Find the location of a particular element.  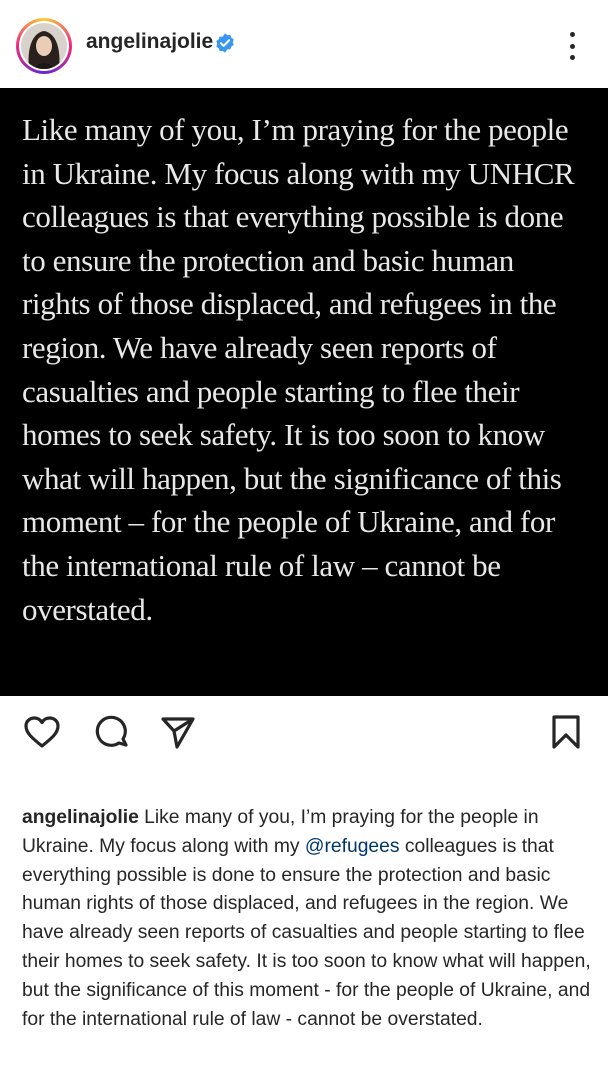

caption-mention-link: @refugees is located at coordinates (352, 846).